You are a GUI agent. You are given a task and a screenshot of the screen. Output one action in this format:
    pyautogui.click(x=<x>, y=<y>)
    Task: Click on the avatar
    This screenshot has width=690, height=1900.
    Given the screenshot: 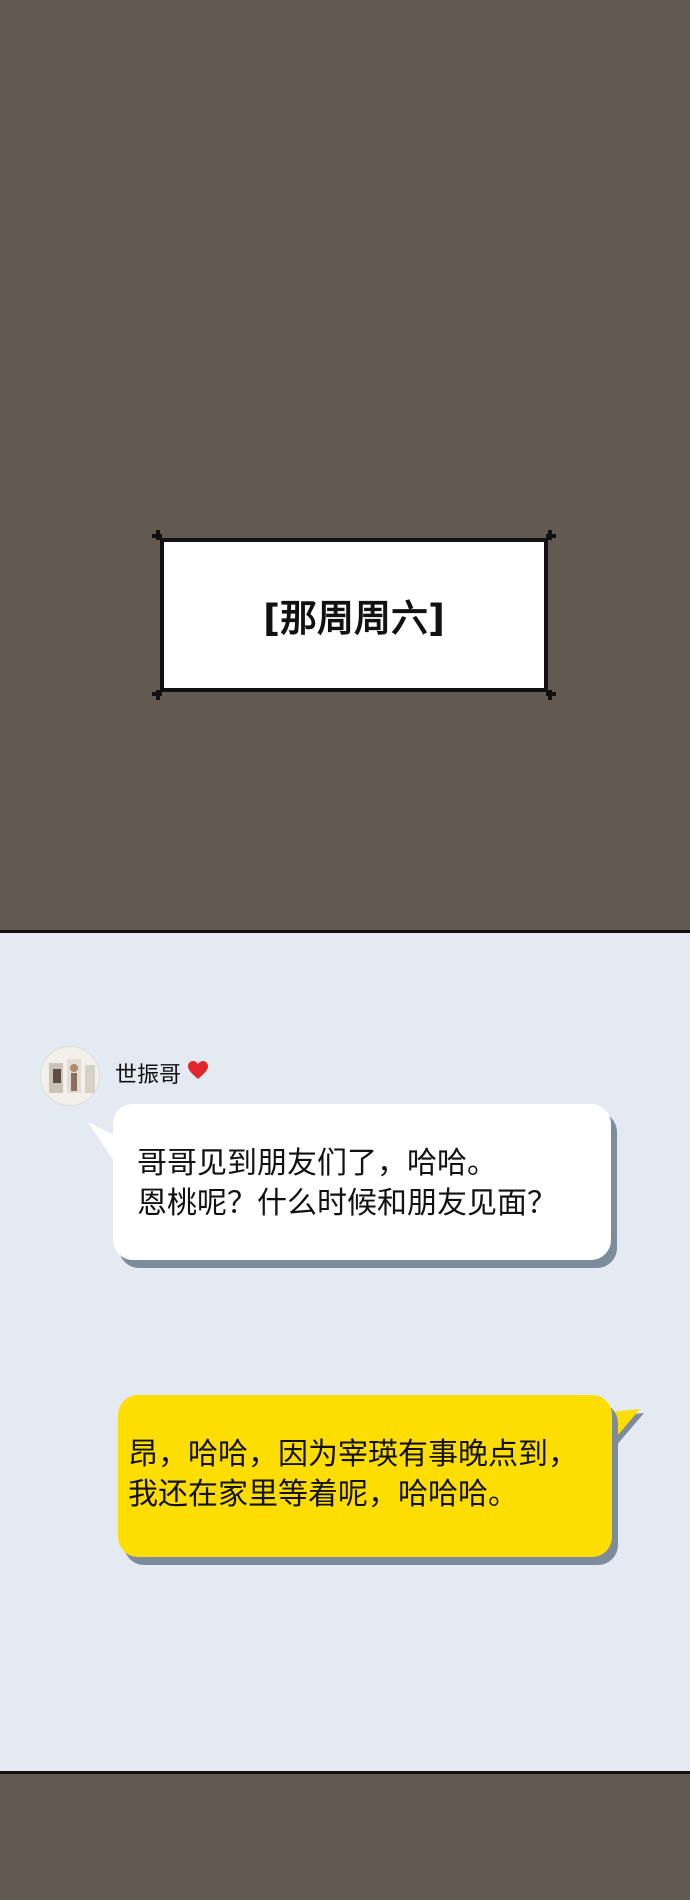 What is the action you would take?
    pyautogui.click(x=70, y=1076)
    